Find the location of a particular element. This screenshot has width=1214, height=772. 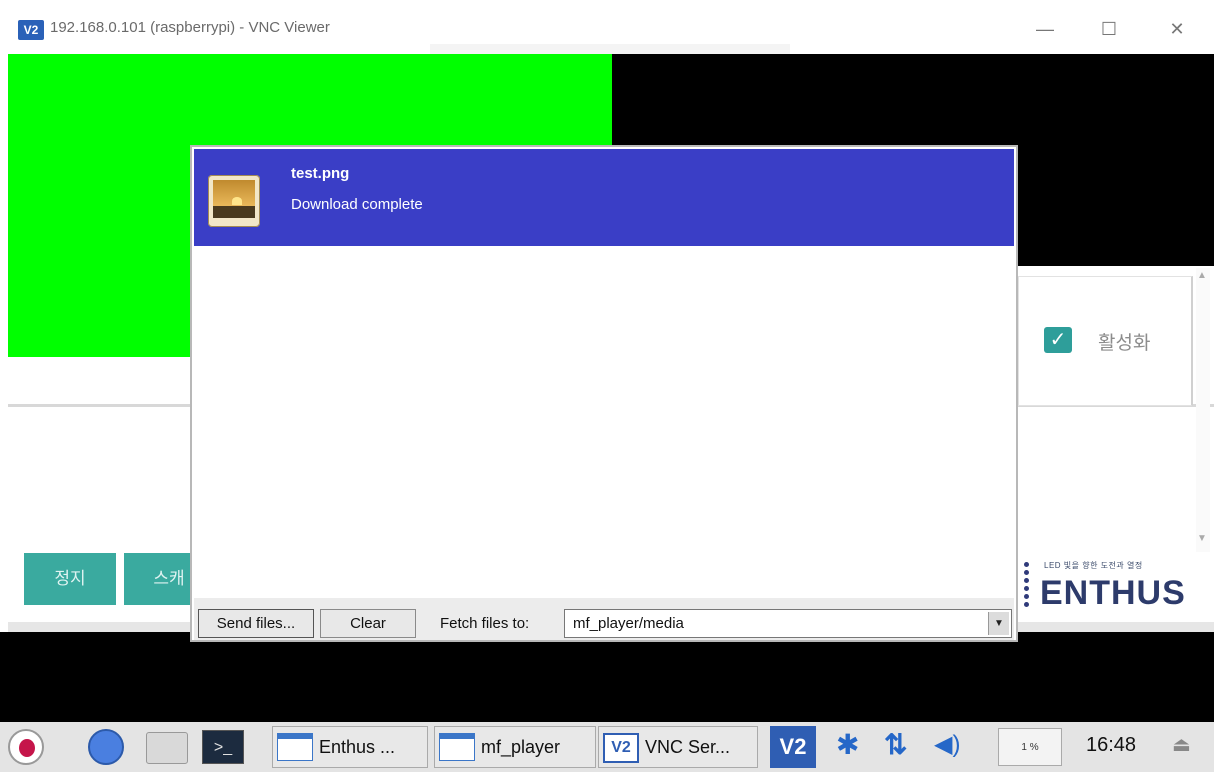

scroll-up-arrow-icon: ▲ is located at coordinates (1202, 275).